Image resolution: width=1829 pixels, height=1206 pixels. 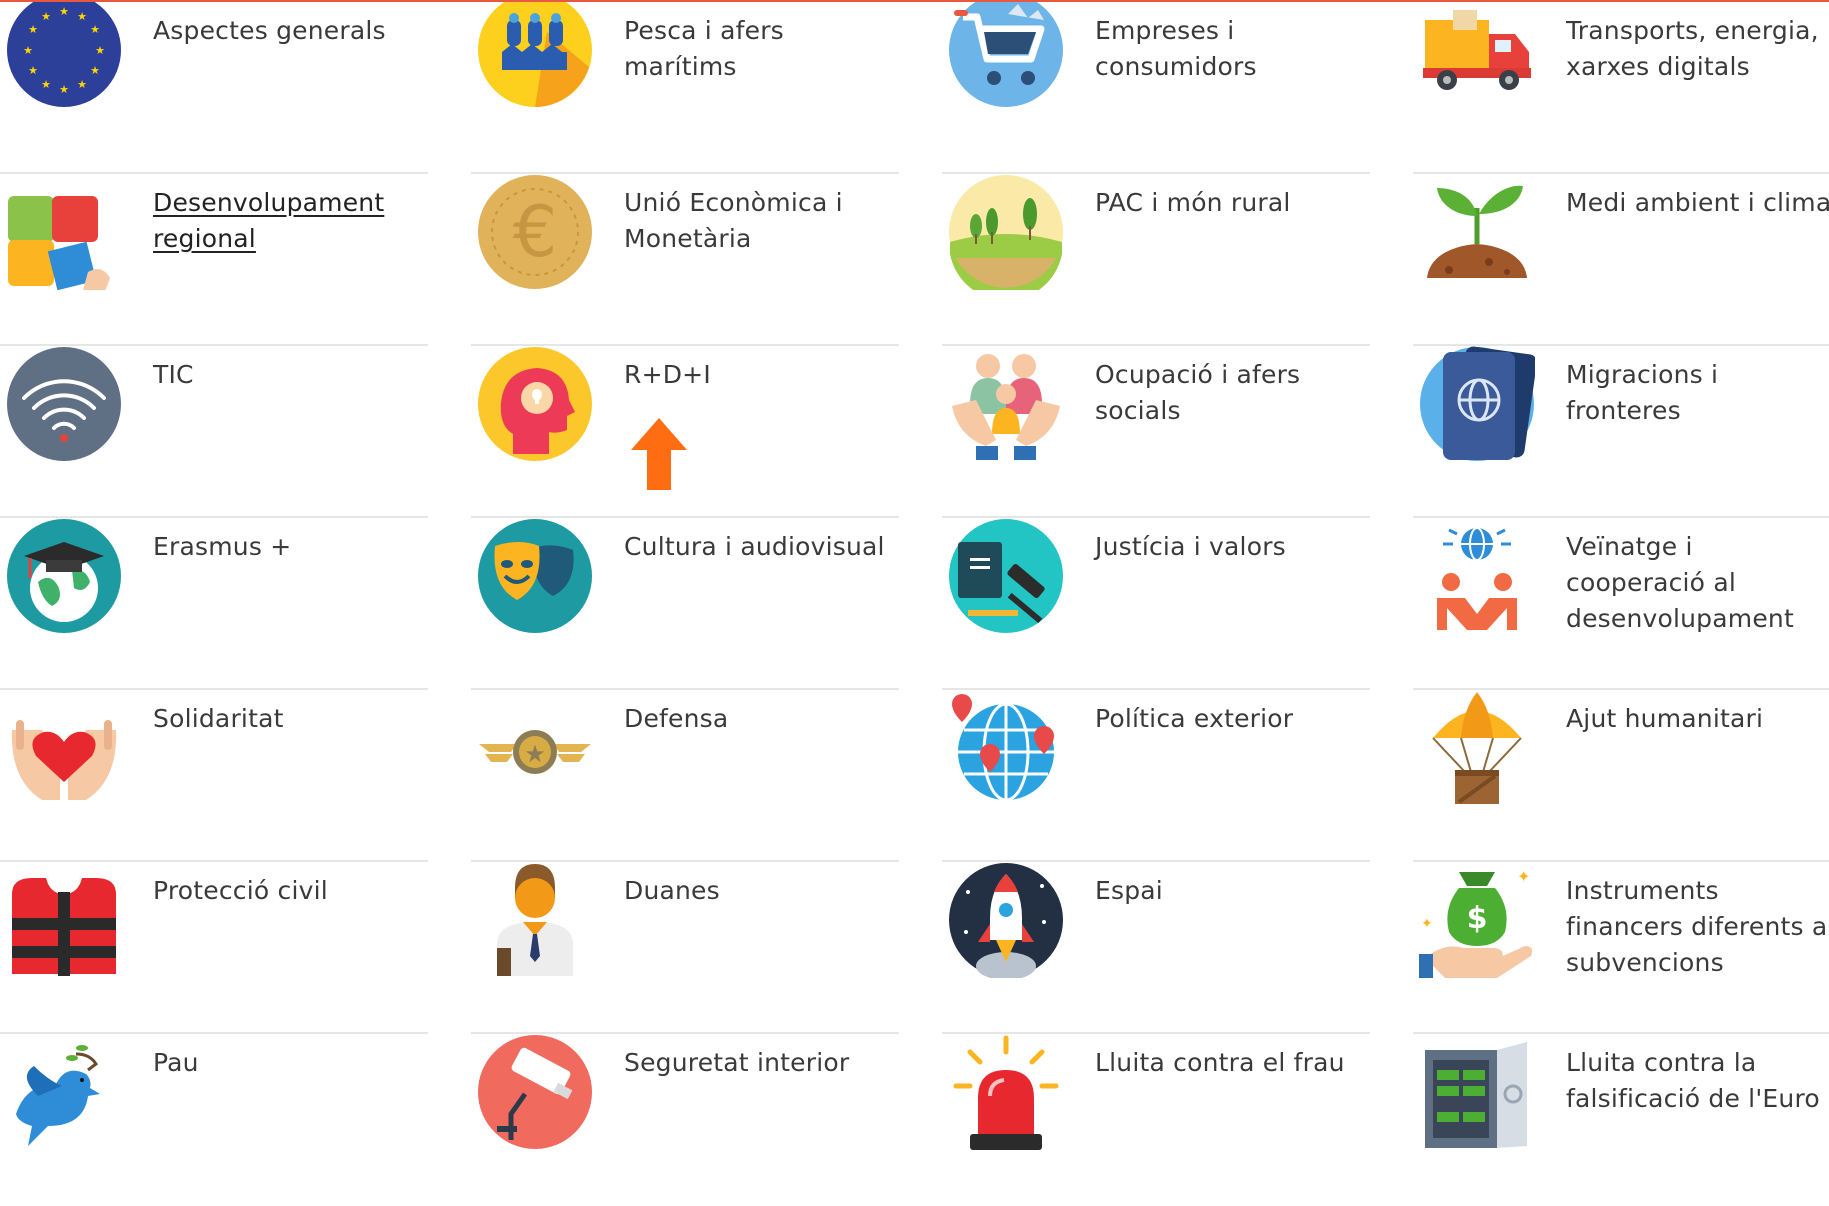 What do you see at coordinates (214, 1120) in the screenshot?
I see `category-card: Pau` at bounding box center [214, 1120].